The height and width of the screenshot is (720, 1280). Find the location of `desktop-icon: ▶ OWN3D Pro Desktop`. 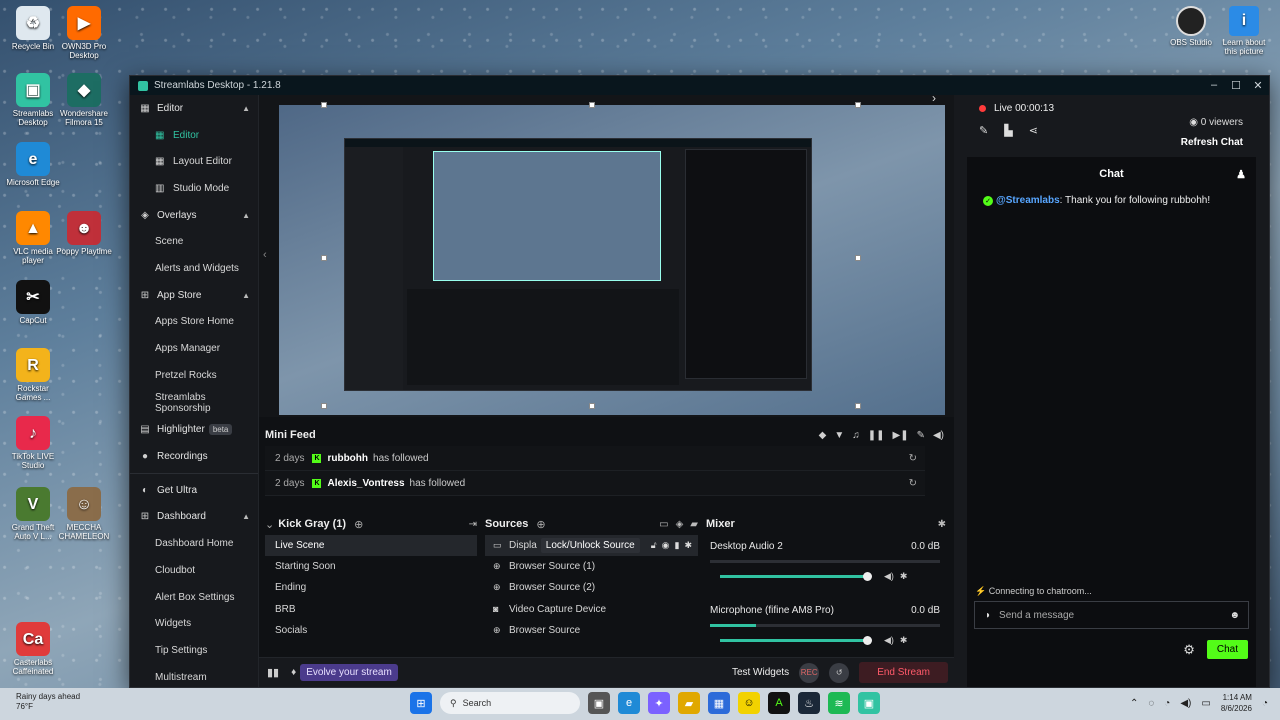

desktop-icon: ▶ OWN3D Pro Desktop is located at coordinates (84, 33).